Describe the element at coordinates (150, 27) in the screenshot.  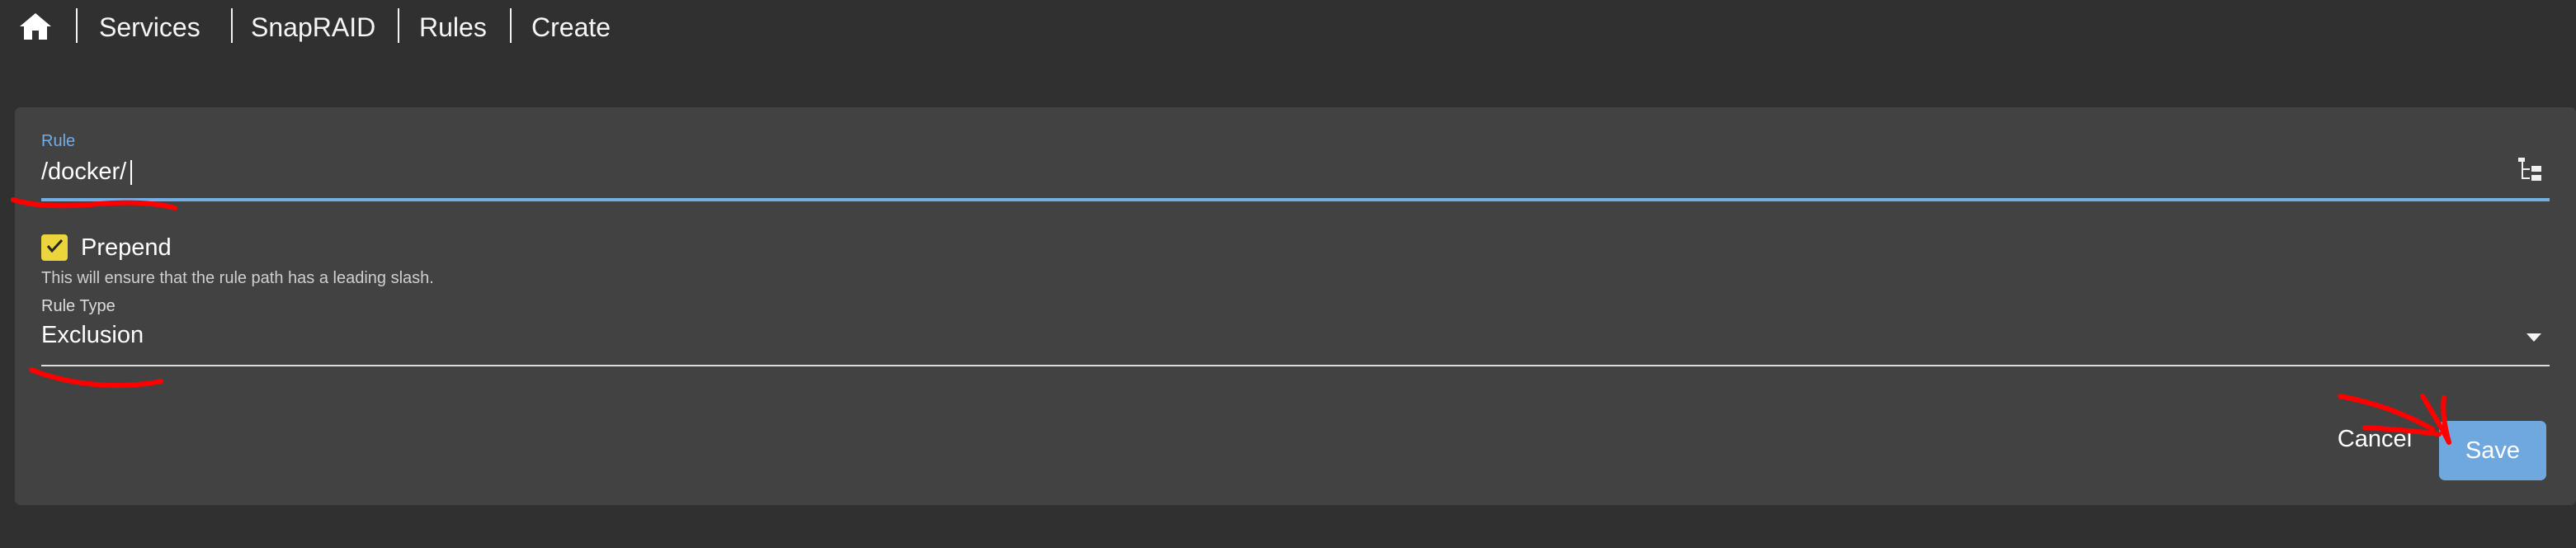
I see `breadcrumb-item-services: Services` at that location.